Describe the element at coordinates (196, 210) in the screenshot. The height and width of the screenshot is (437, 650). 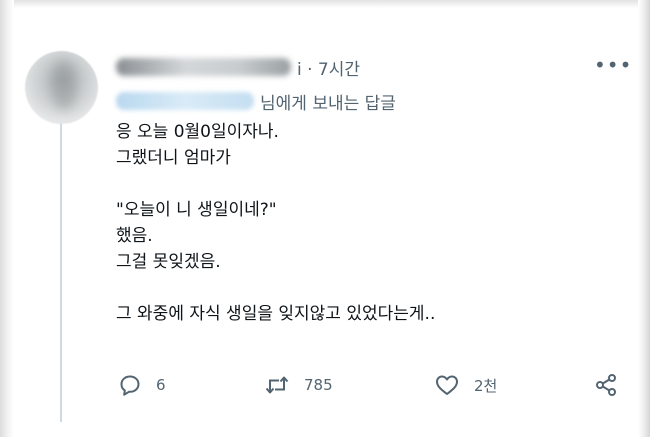
I see `tweet-line: "오늘이 니 생일이네?"` at that location.